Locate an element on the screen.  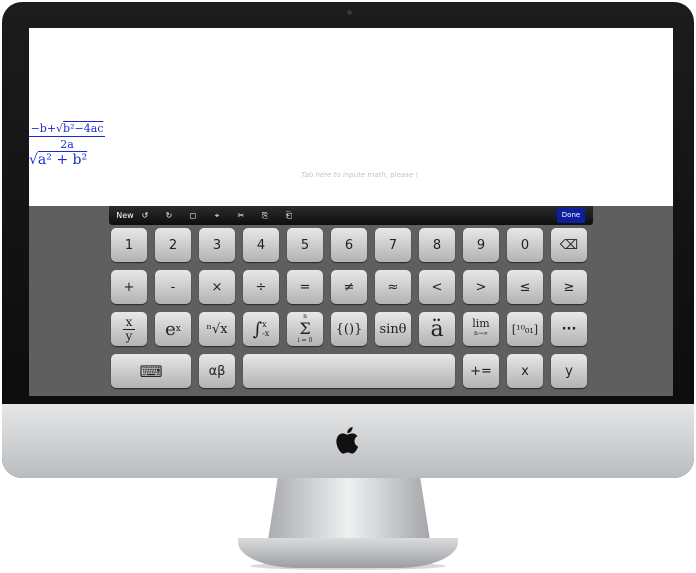
key-summation: n Σ i = 0 is located at coordinates (305, 329).